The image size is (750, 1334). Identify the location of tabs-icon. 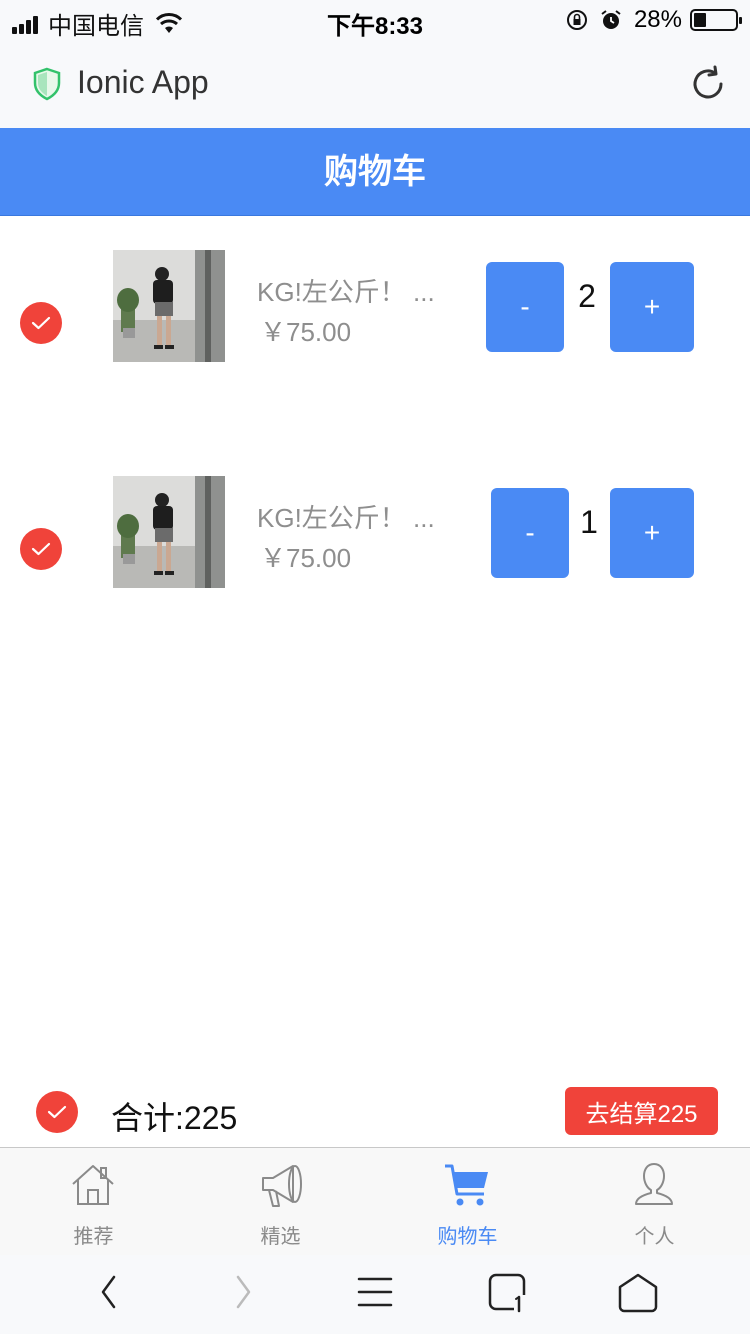
(508, 1293).